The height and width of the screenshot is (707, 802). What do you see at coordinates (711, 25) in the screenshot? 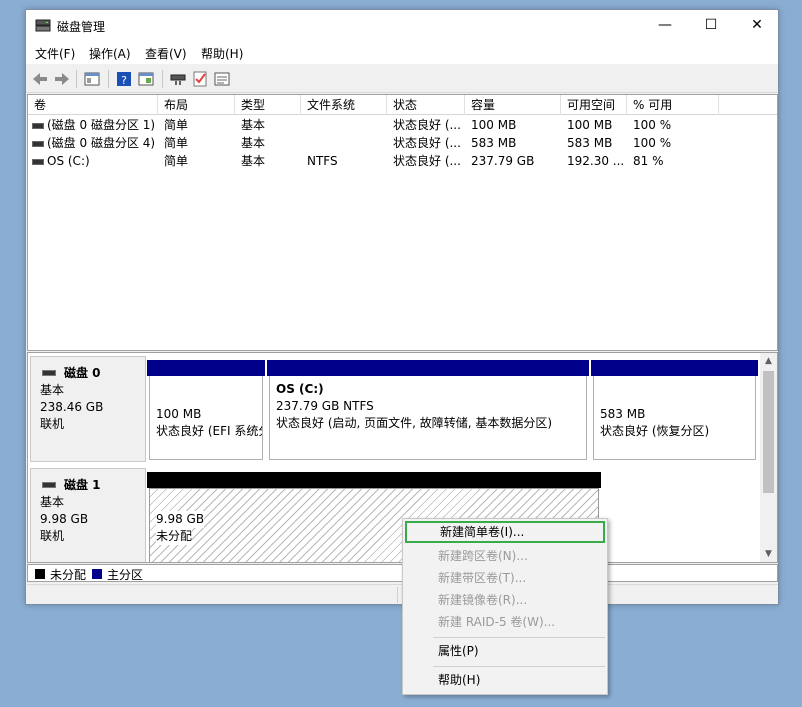
I see `maximize-button: ☐` at bounding box center [711, 25].